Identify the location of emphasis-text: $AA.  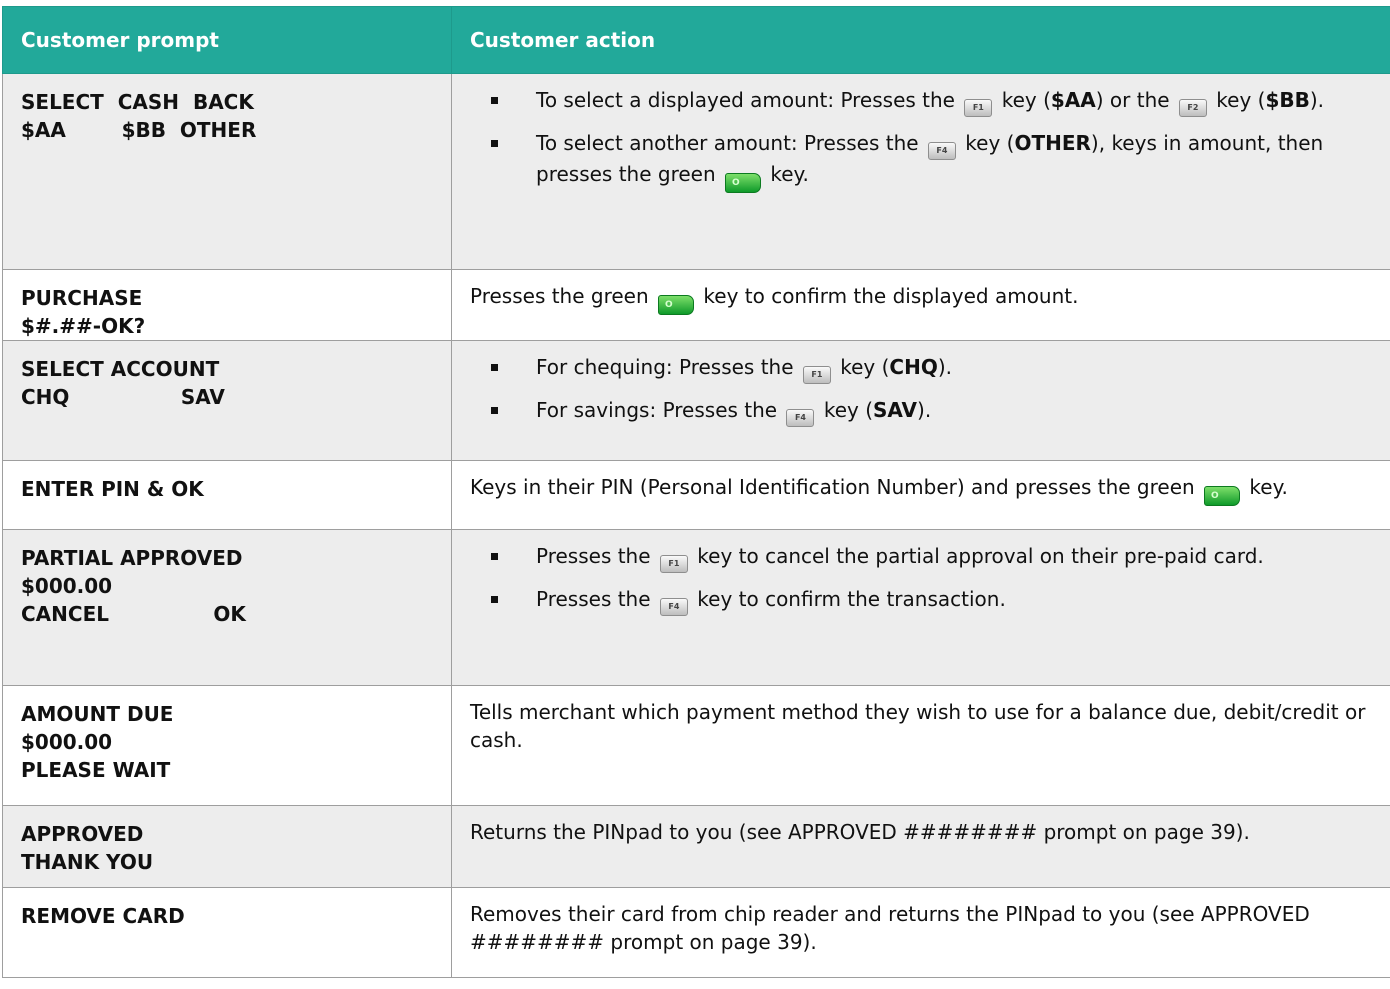
(1073, 100).